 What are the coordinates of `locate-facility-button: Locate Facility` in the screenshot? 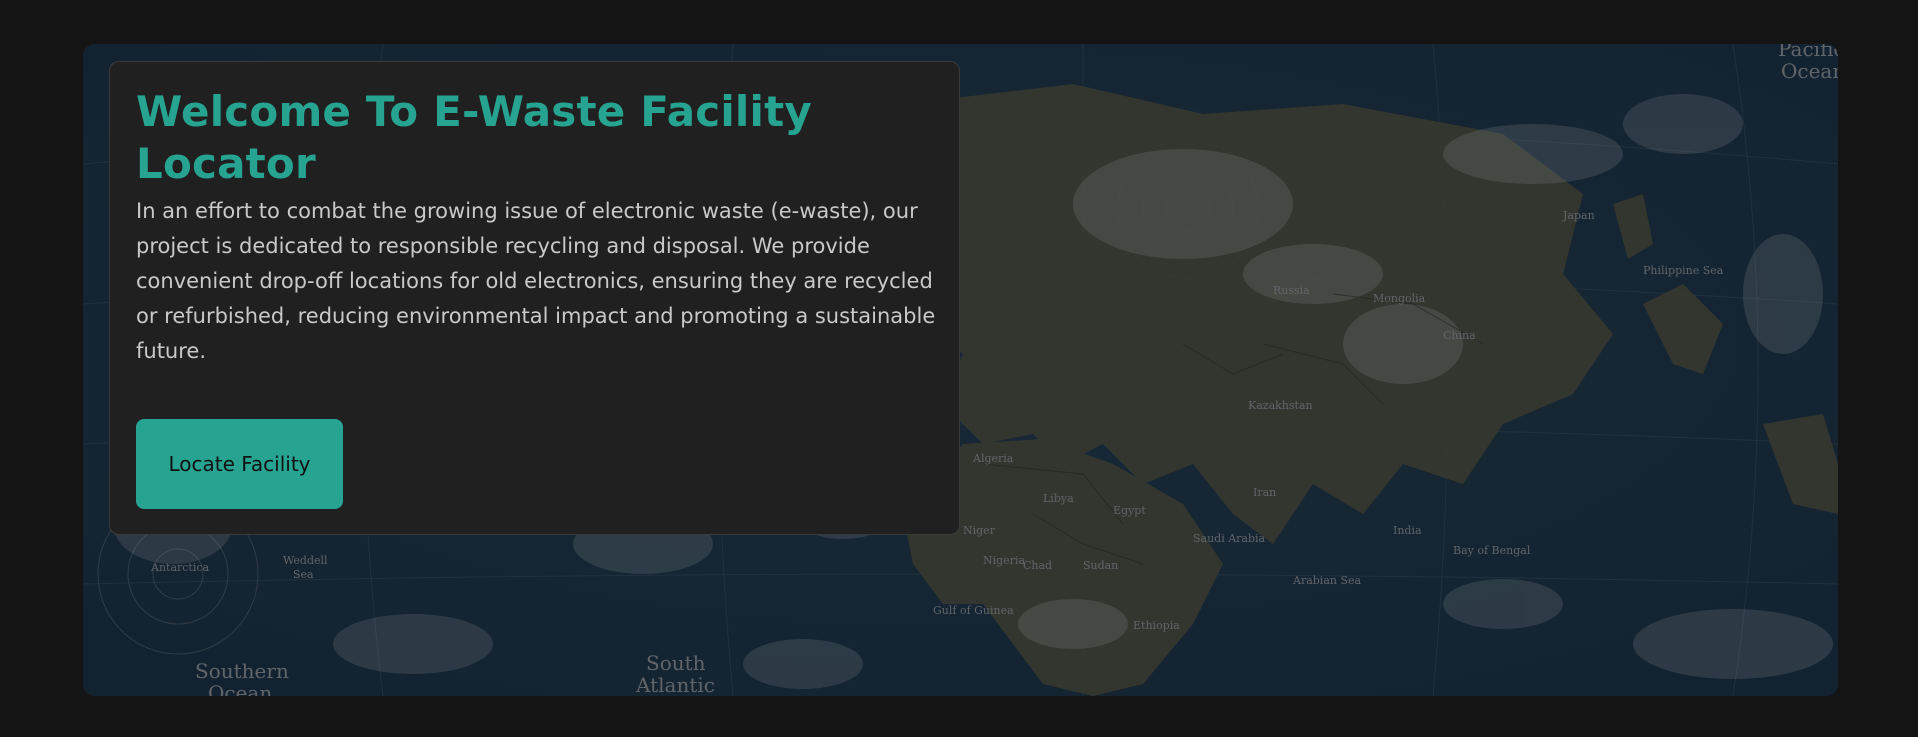 It's located at (239, 464).